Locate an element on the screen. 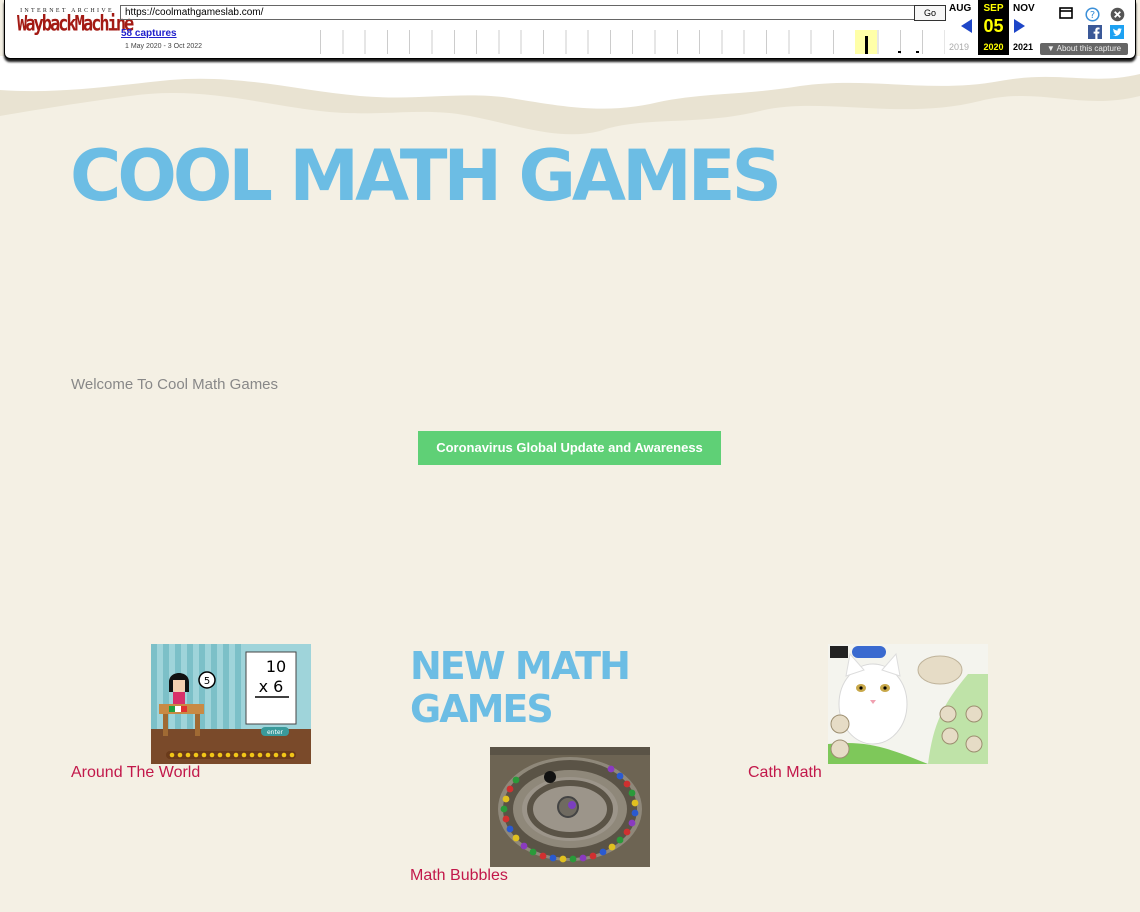  next-month-link: NOV is located at coordinates (1024, 8).